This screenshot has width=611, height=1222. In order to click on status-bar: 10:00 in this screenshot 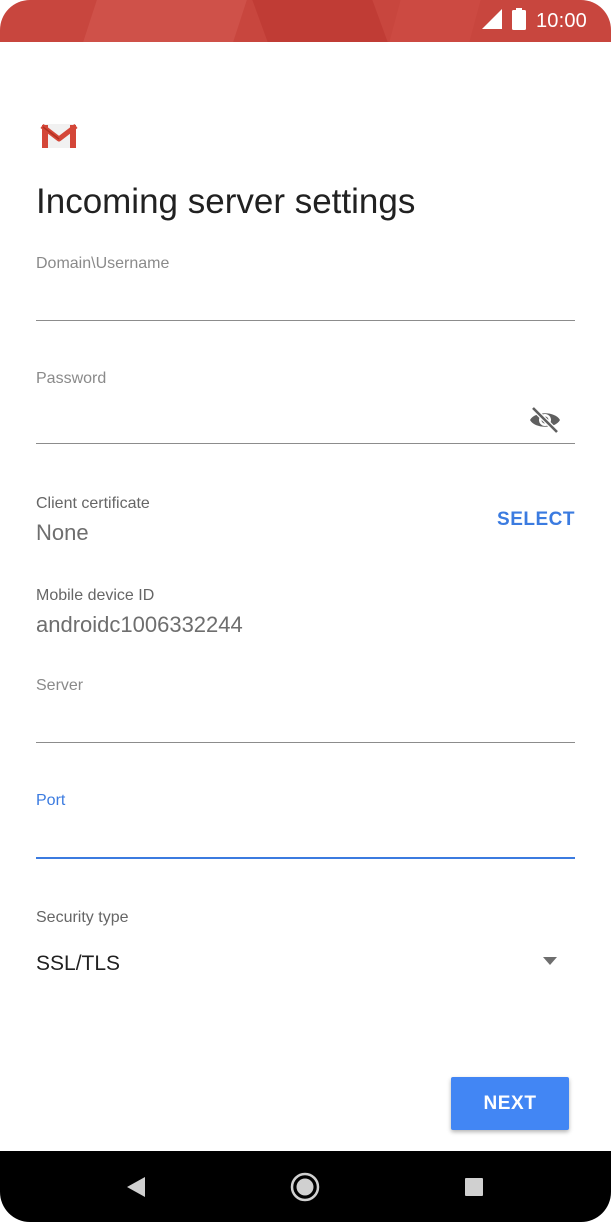, I will do `click(305, 21)`.